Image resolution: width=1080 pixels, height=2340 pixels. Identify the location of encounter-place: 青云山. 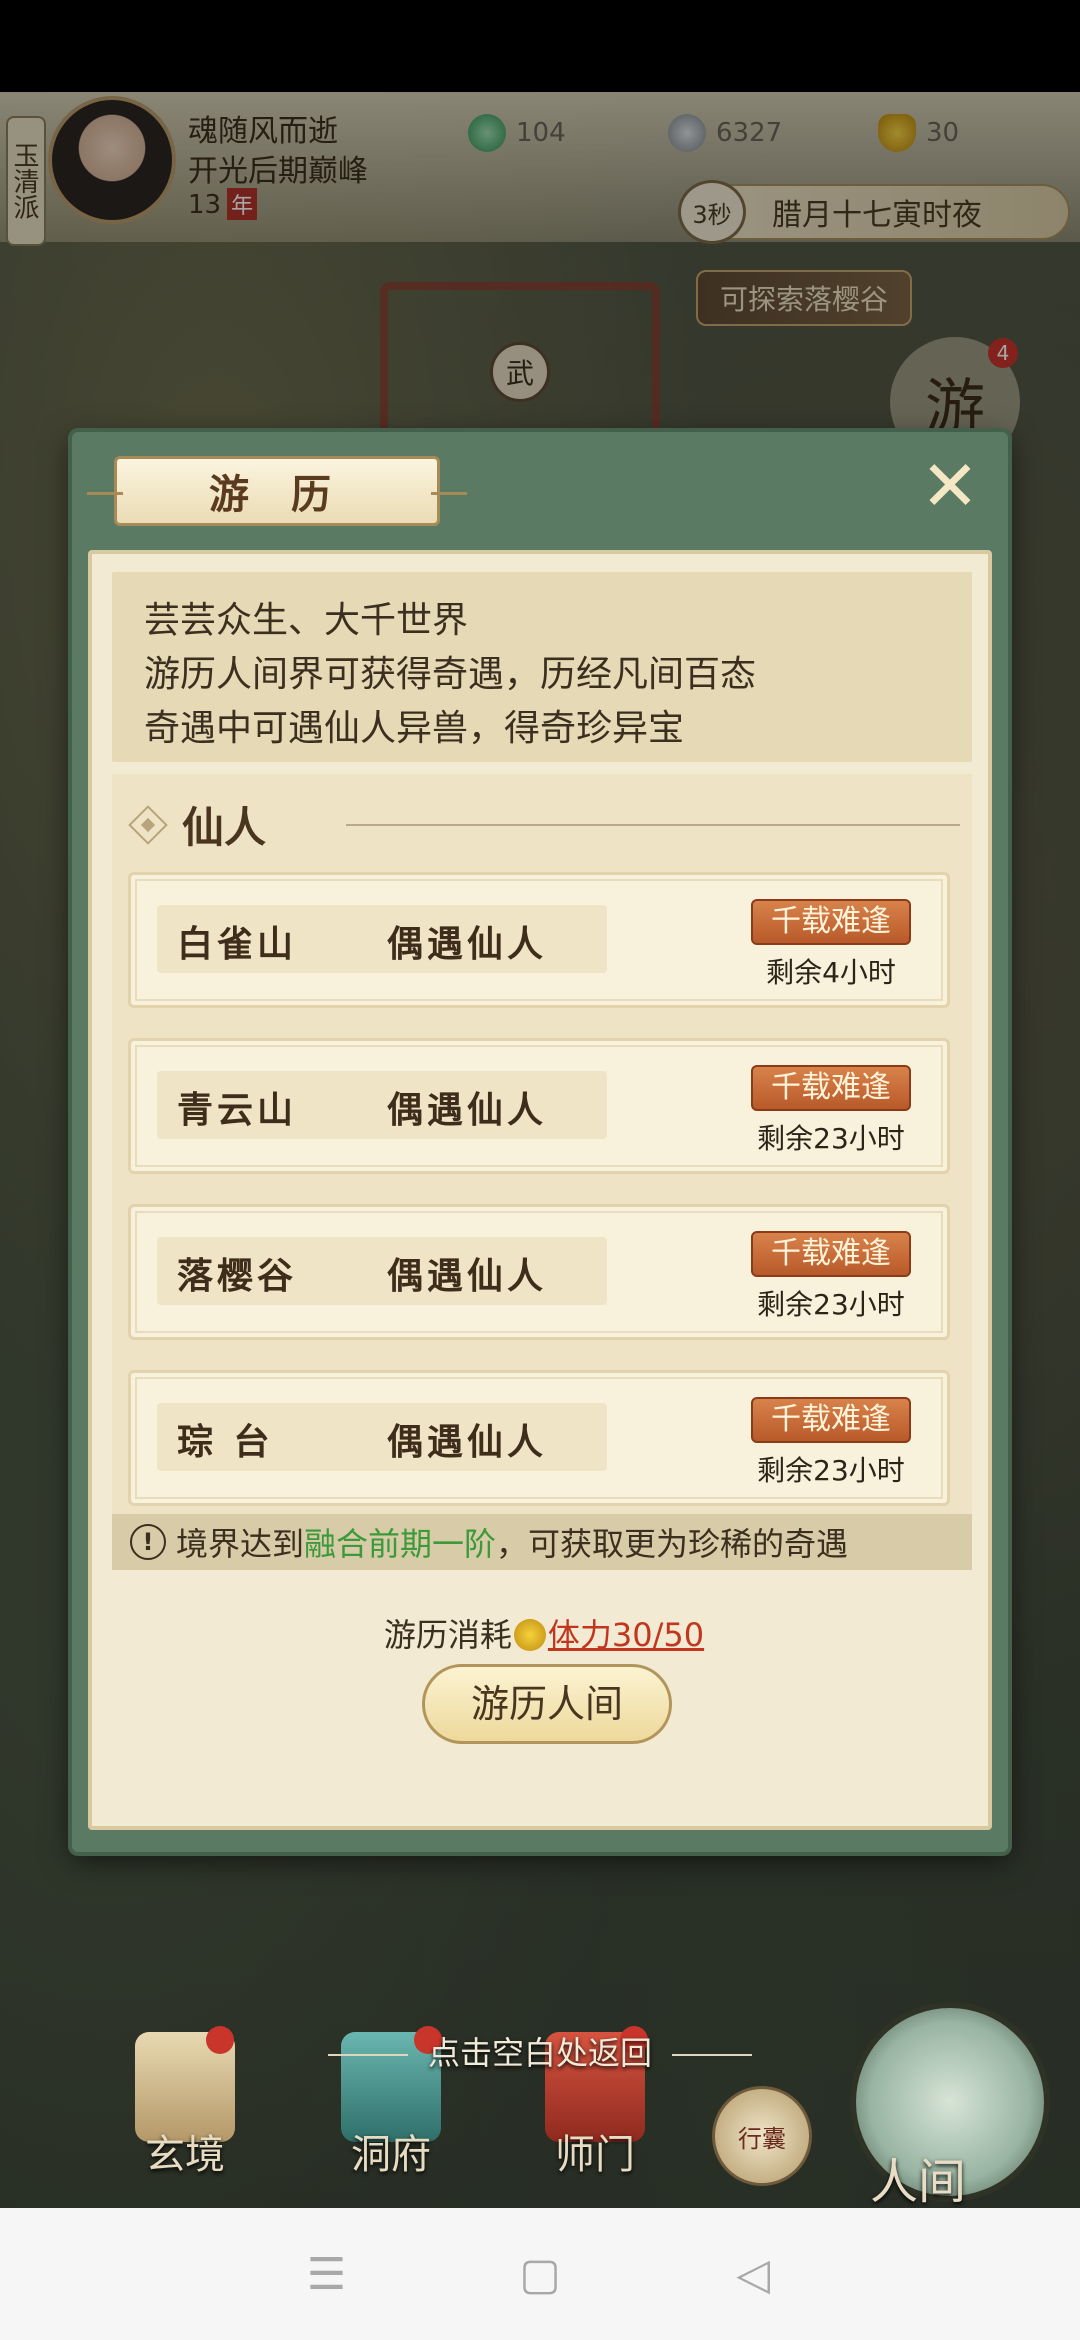
(237, 1110).